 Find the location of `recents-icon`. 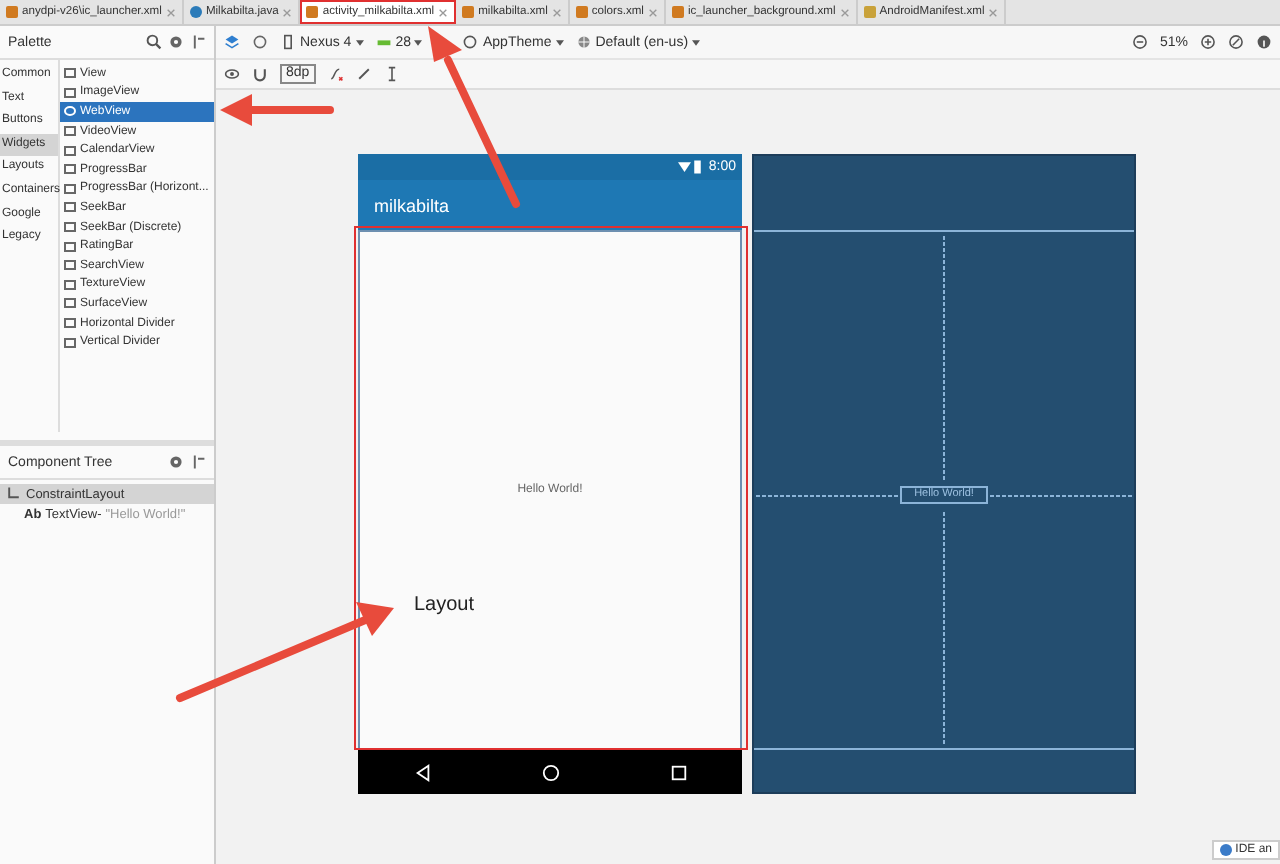

recents-icon is located at coordinates (678, 772).